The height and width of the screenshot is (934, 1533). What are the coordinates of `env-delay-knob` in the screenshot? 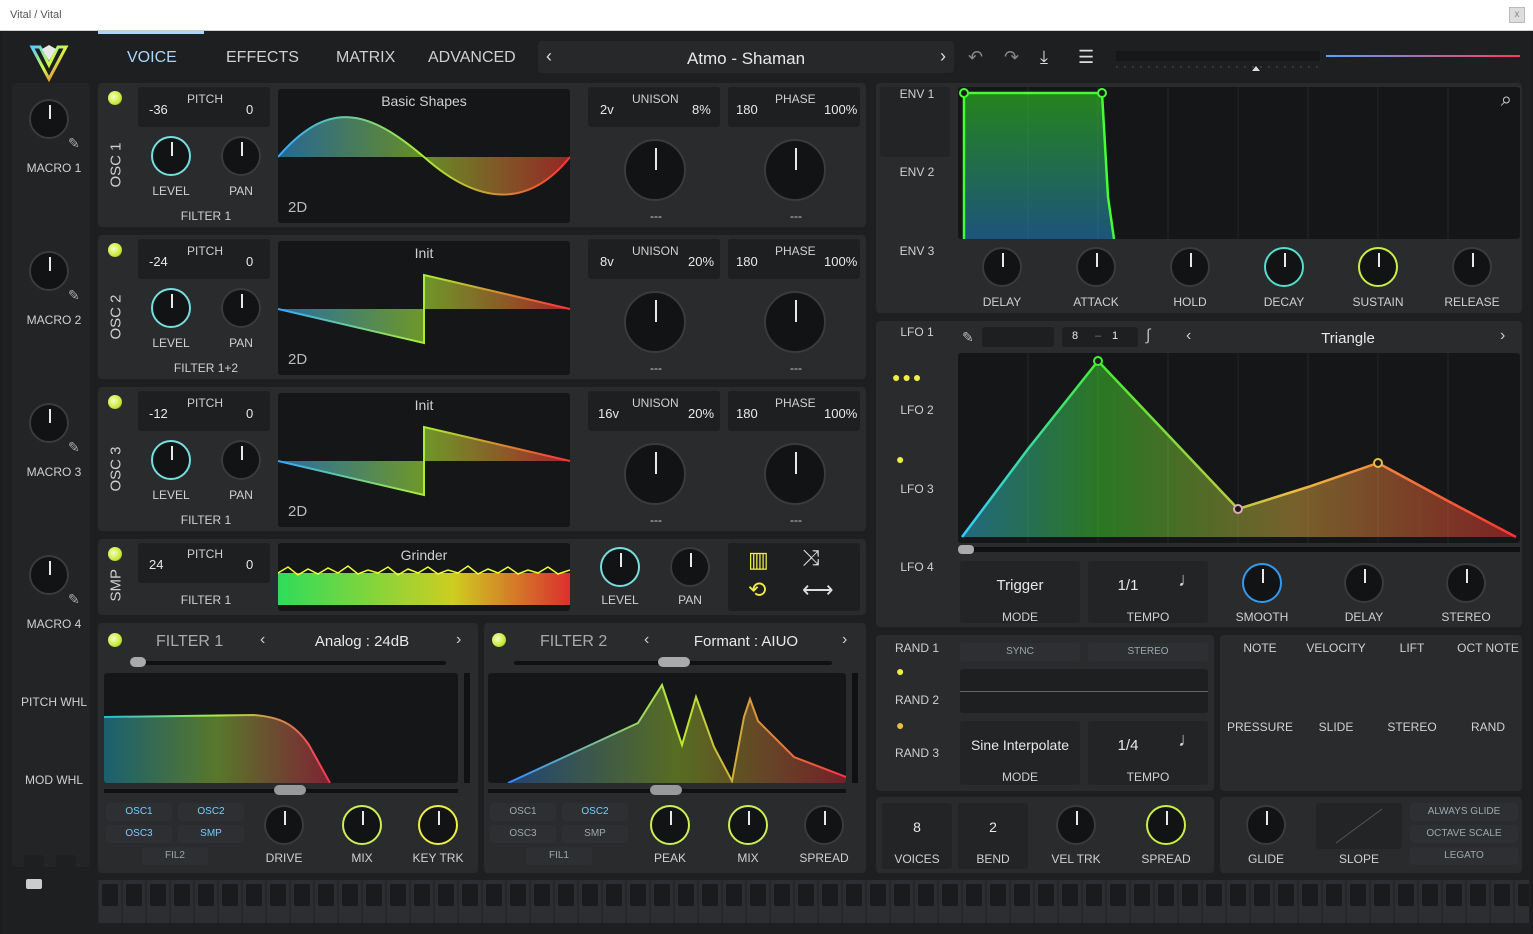 It's located at (1002, 267).